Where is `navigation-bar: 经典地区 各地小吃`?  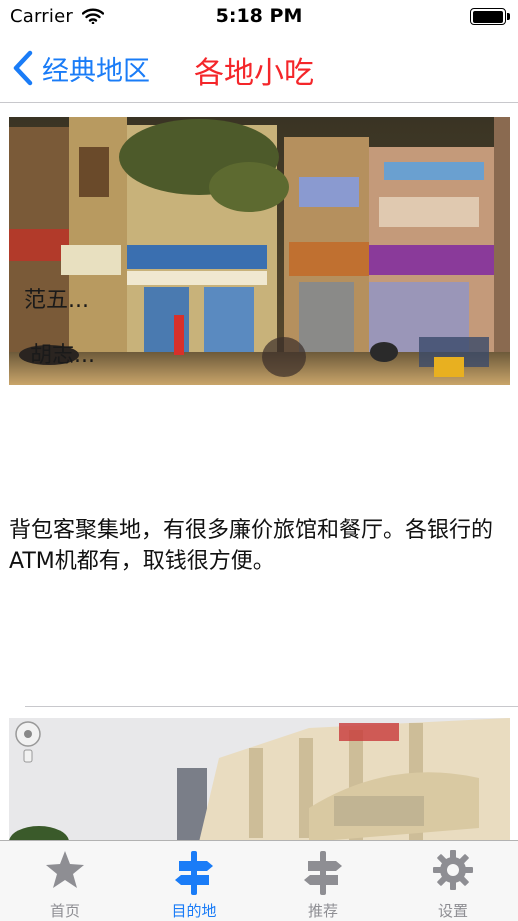
navigation-bar: 经典地区 各地小吃 is located at coordinates (259, 68).